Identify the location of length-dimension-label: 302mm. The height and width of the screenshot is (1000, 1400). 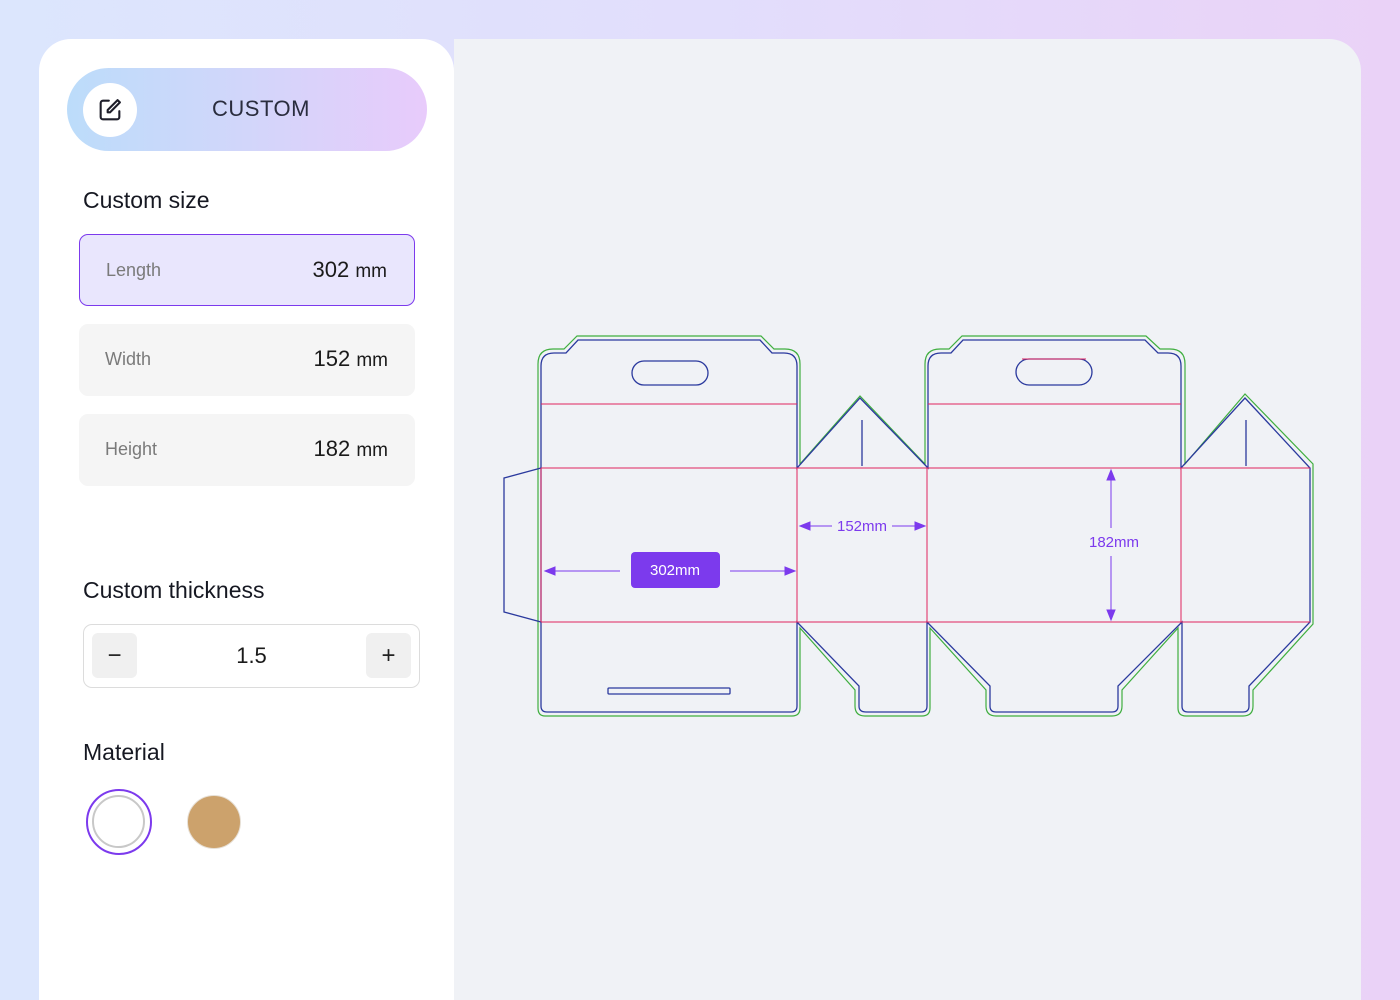
(675, 570).